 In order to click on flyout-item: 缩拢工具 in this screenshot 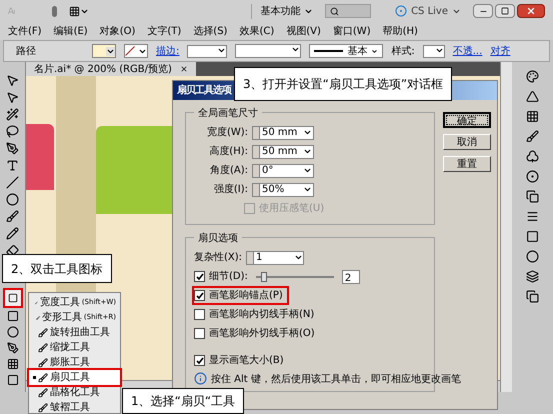, I will do `click(74, 347)`.